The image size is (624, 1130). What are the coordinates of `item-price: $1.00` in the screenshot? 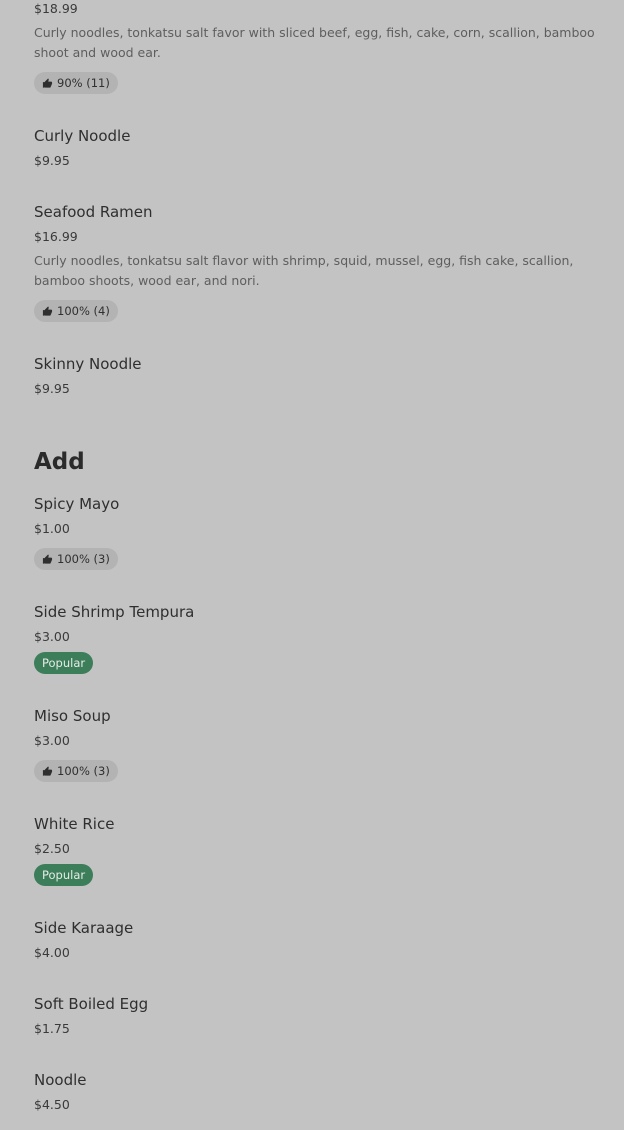 It's located at (52, 528).